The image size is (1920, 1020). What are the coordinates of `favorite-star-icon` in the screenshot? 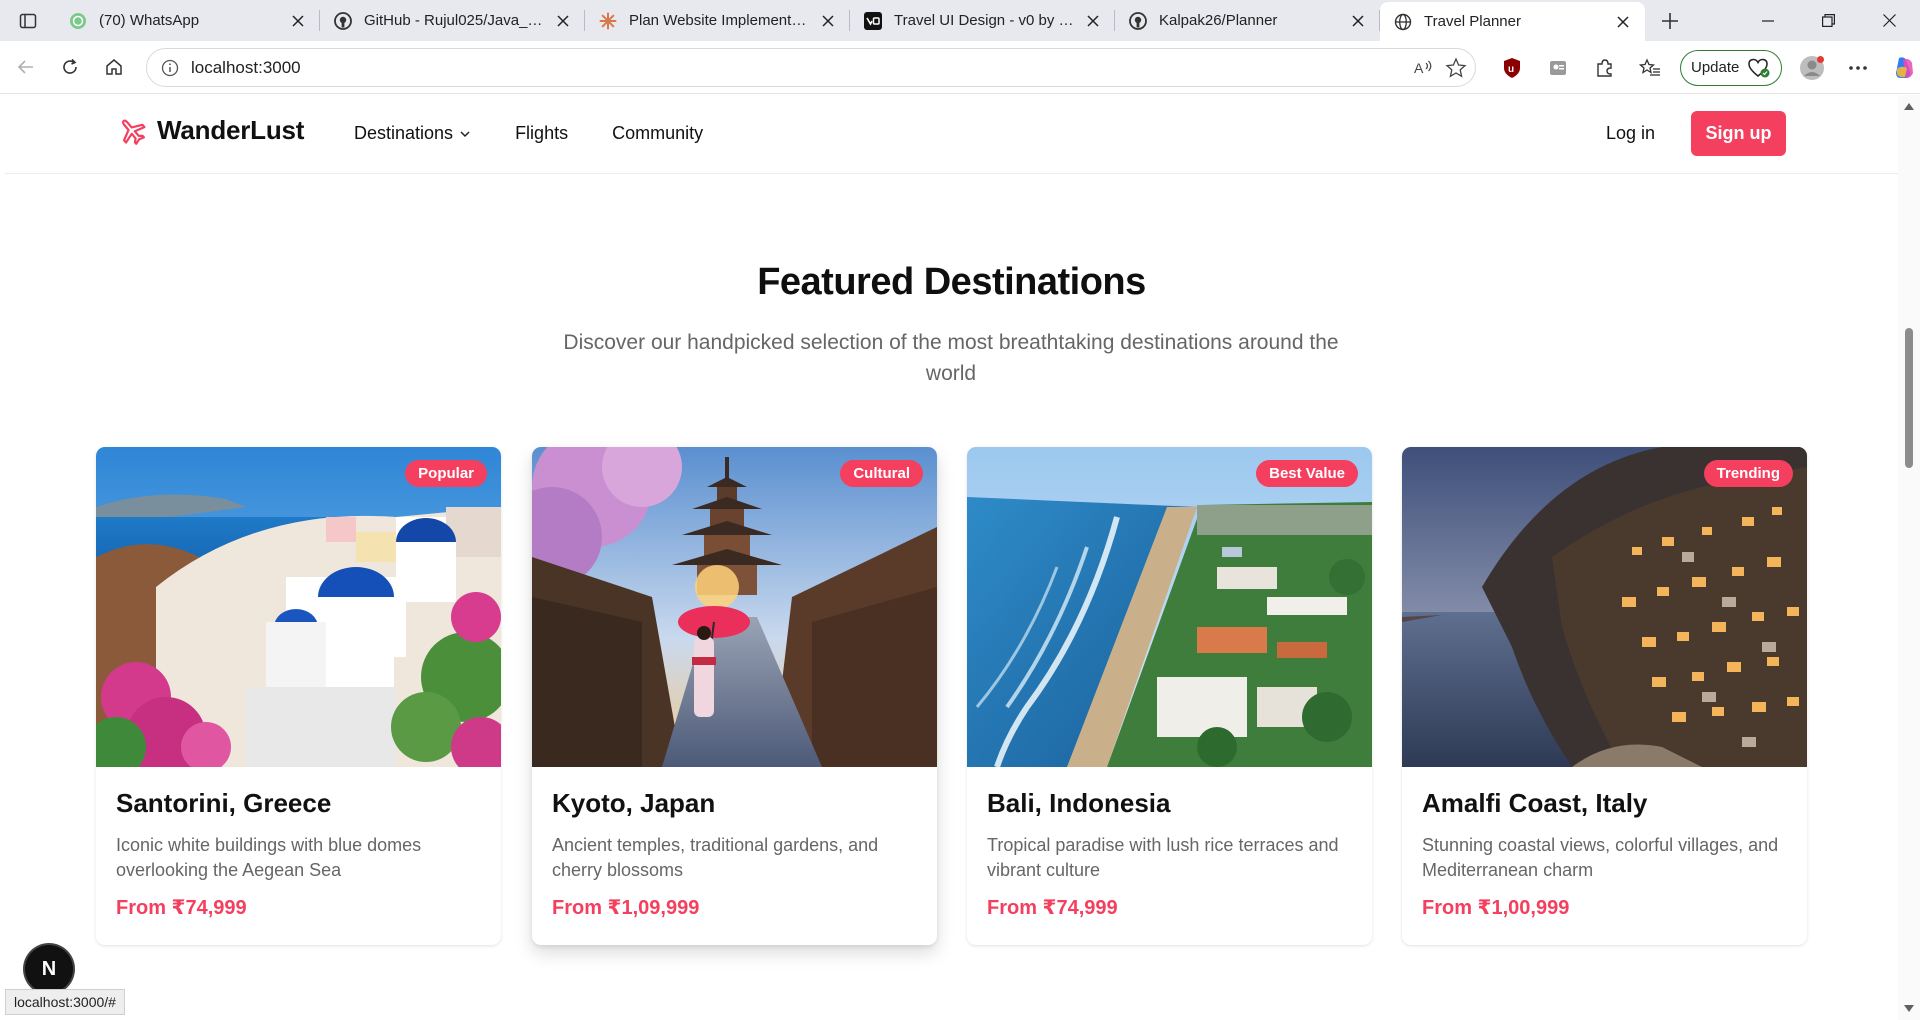 It's located at (1456, 67).